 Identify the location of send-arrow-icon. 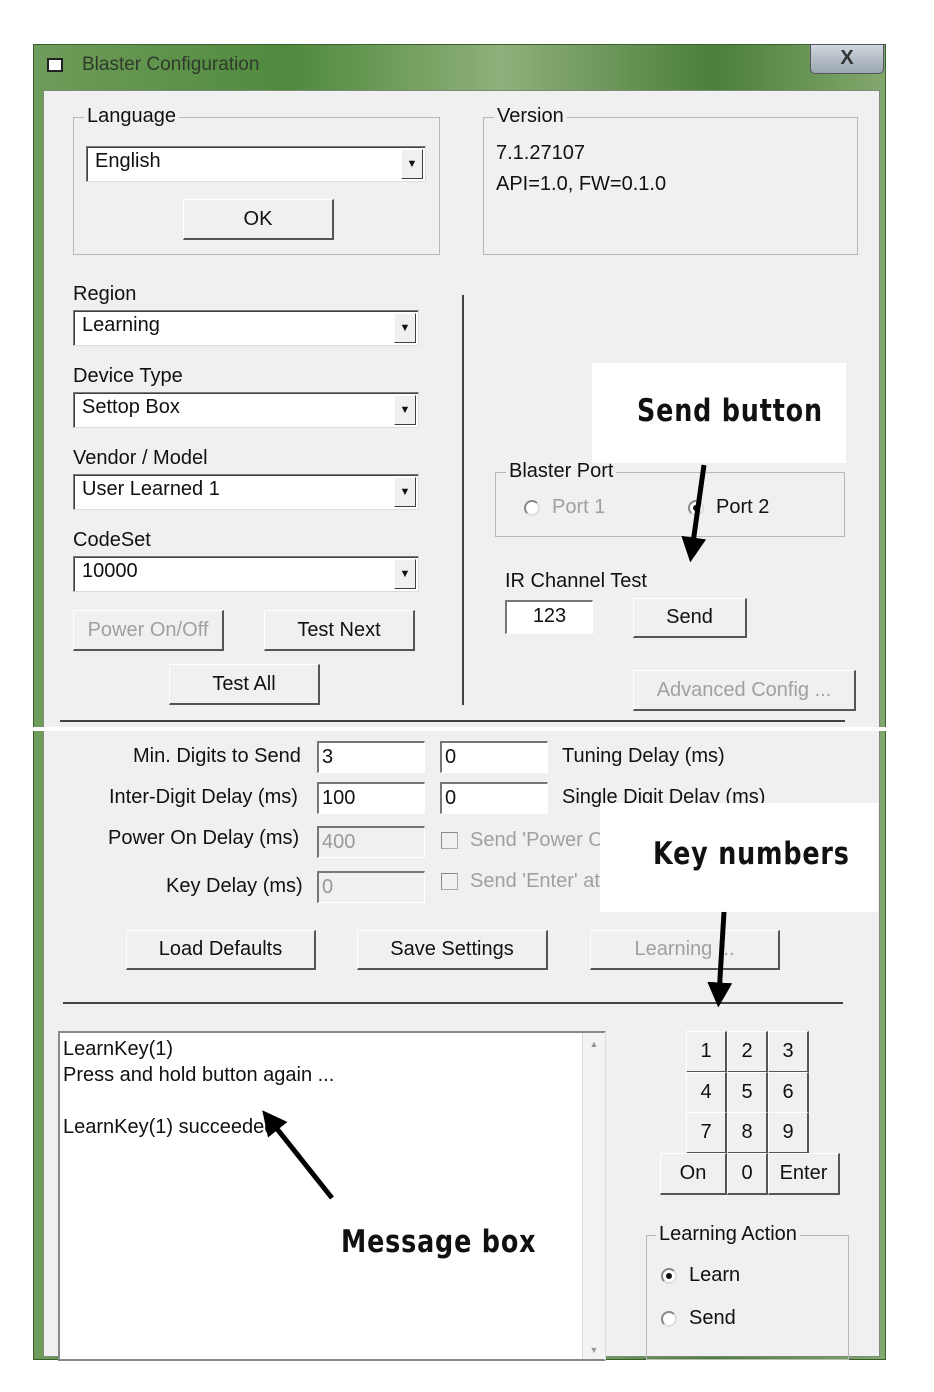
(694, 513).